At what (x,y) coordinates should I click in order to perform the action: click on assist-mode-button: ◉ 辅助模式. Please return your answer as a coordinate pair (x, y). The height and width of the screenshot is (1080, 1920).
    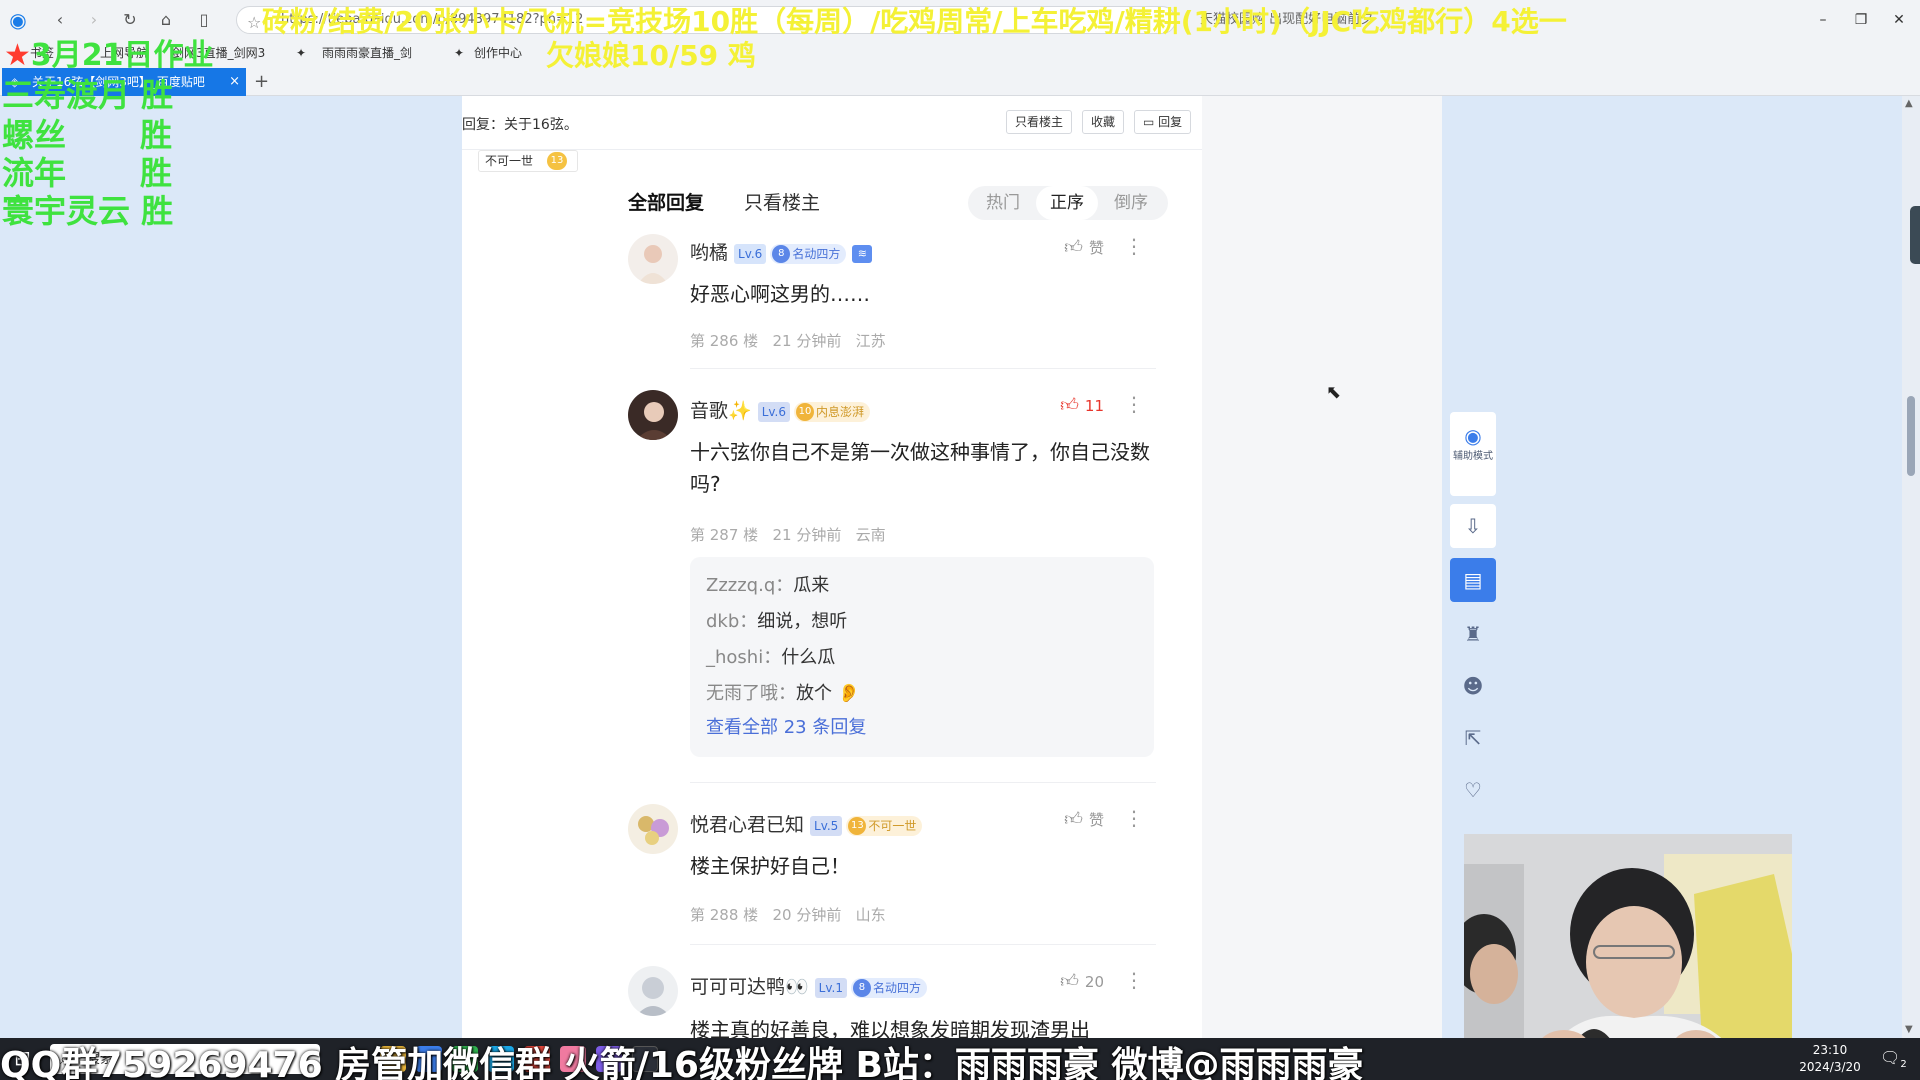
    Looking at the image, I should click on (1473, 454).